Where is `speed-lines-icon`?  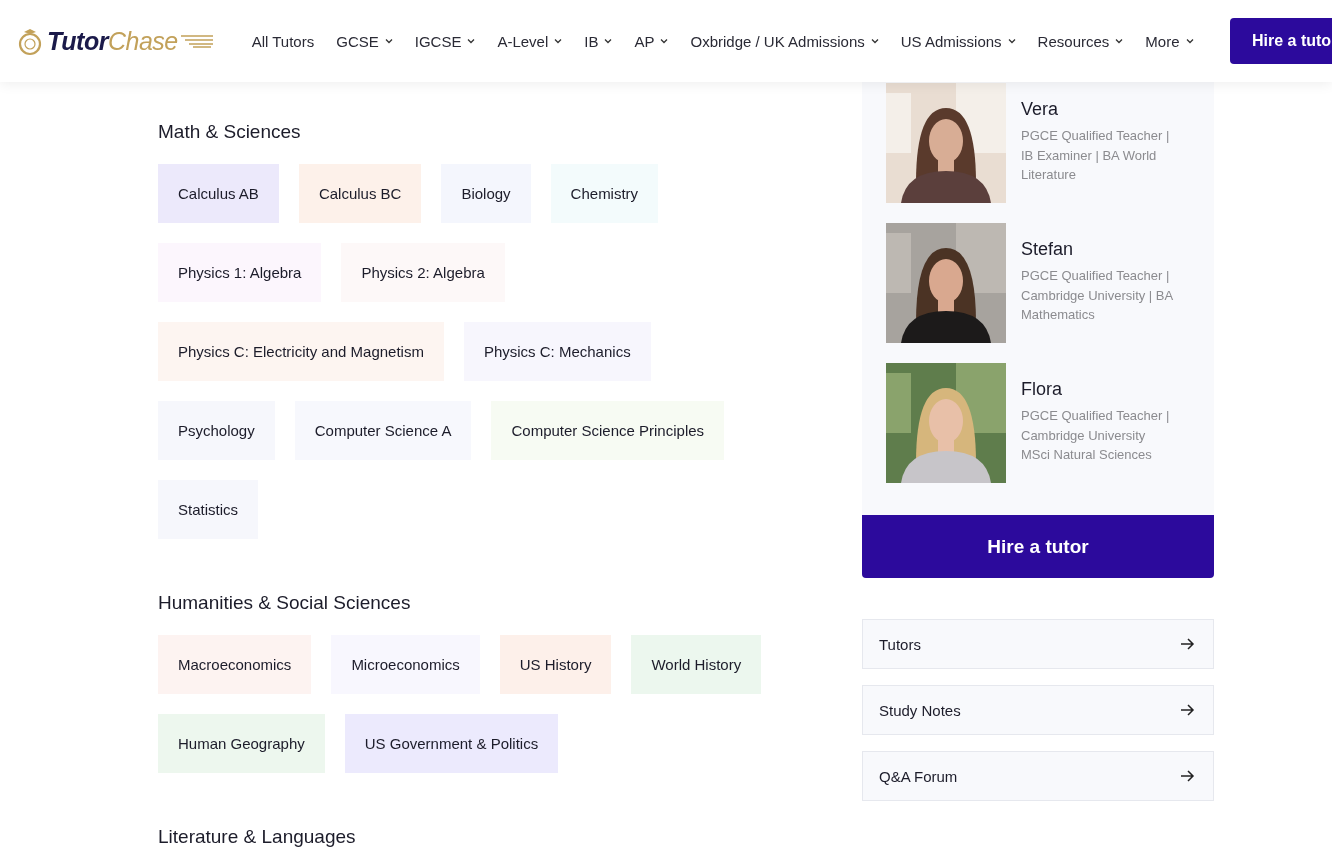 speed-lines-icon is located at coordinates (196, 41).